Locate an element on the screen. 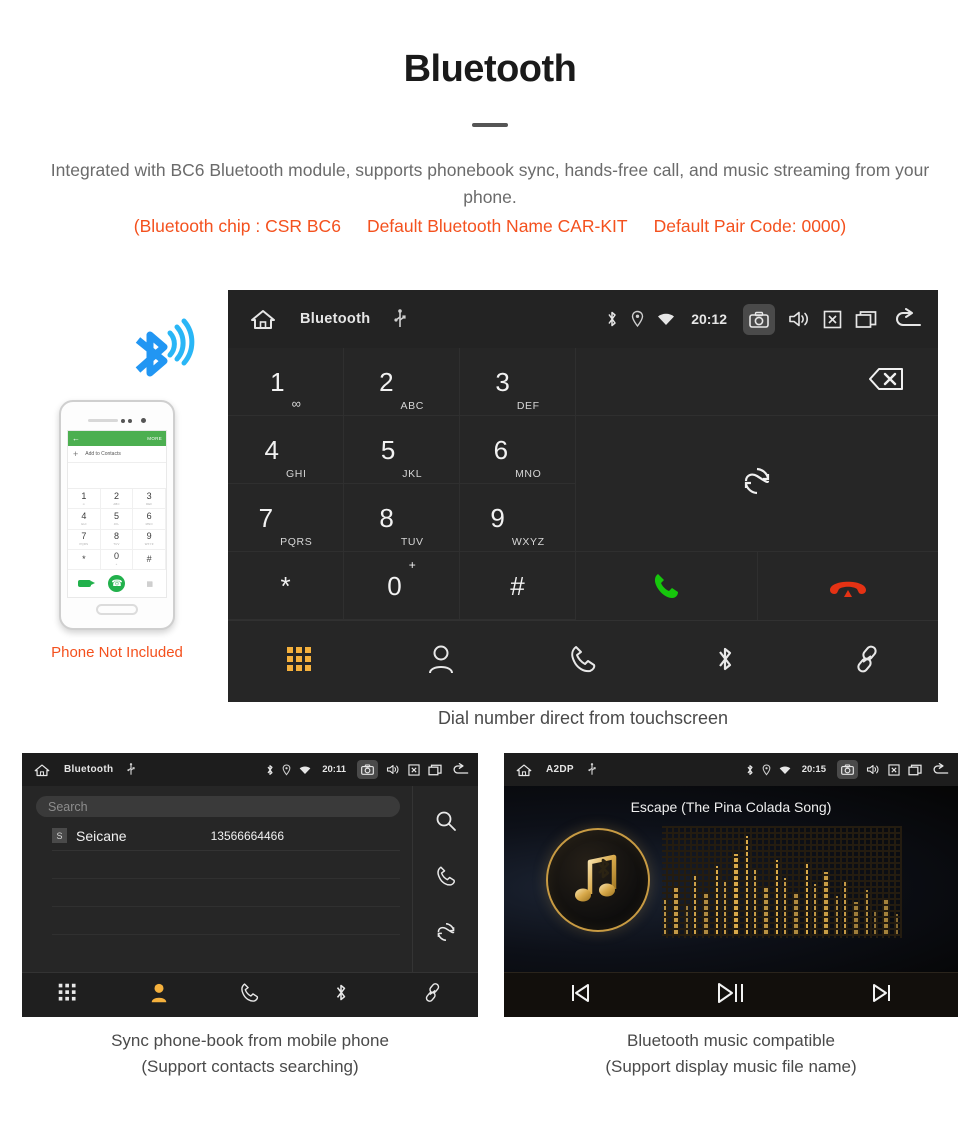  key-3: 3 DEF is located at coordinates (518, 382).